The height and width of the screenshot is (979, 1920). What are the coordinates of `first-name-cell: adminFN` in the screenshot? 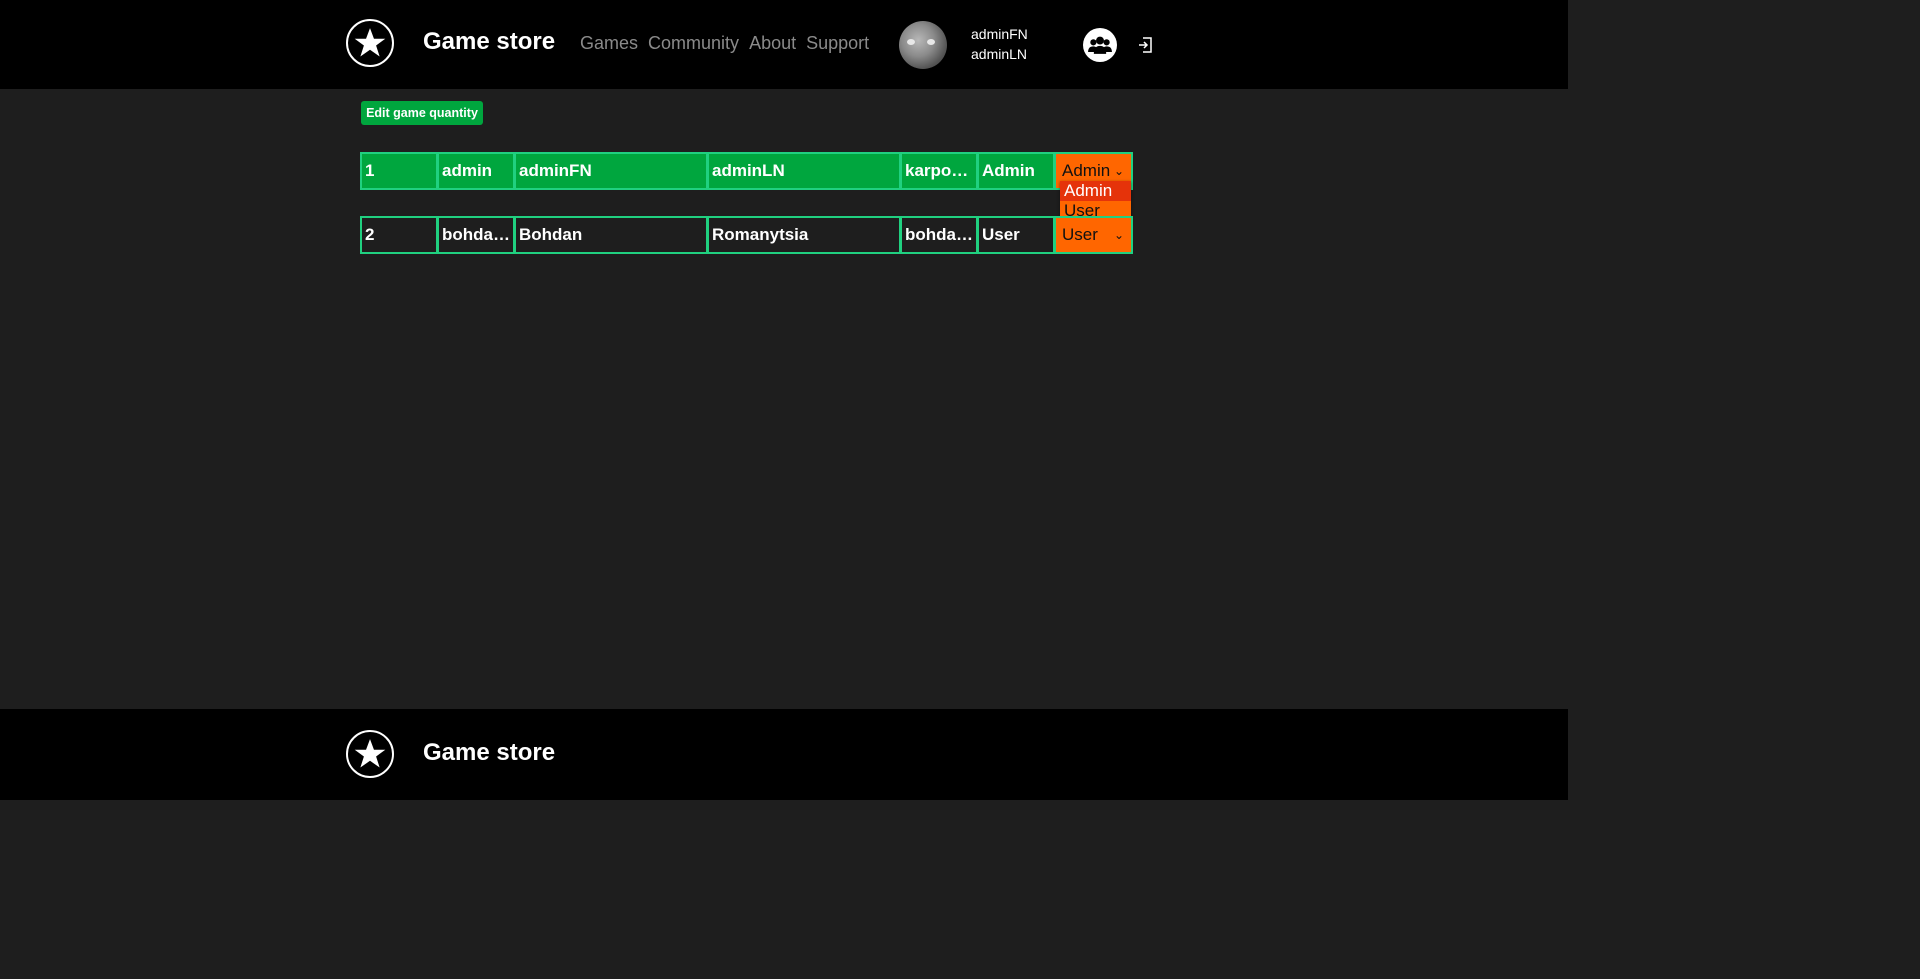 It's located at (611, 171).